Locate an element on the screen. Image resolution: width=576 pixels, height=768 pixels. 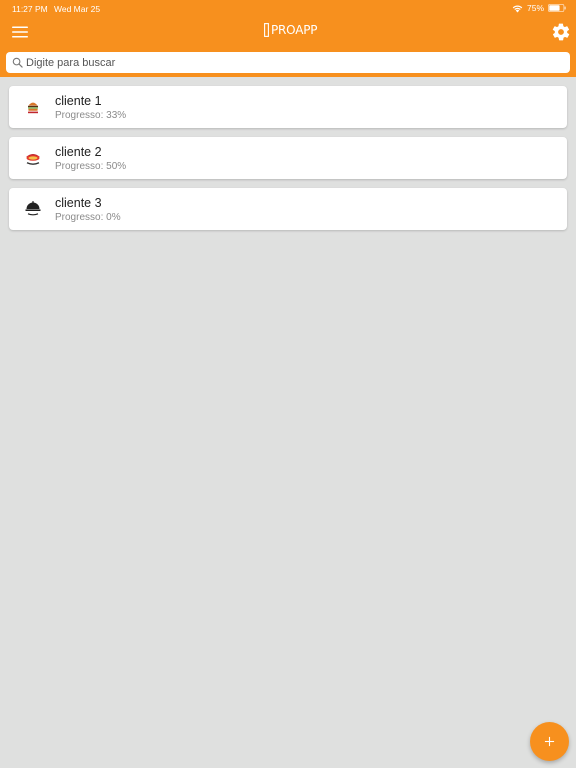
app-logo: PROAPP is located at coordinates (290, 30).